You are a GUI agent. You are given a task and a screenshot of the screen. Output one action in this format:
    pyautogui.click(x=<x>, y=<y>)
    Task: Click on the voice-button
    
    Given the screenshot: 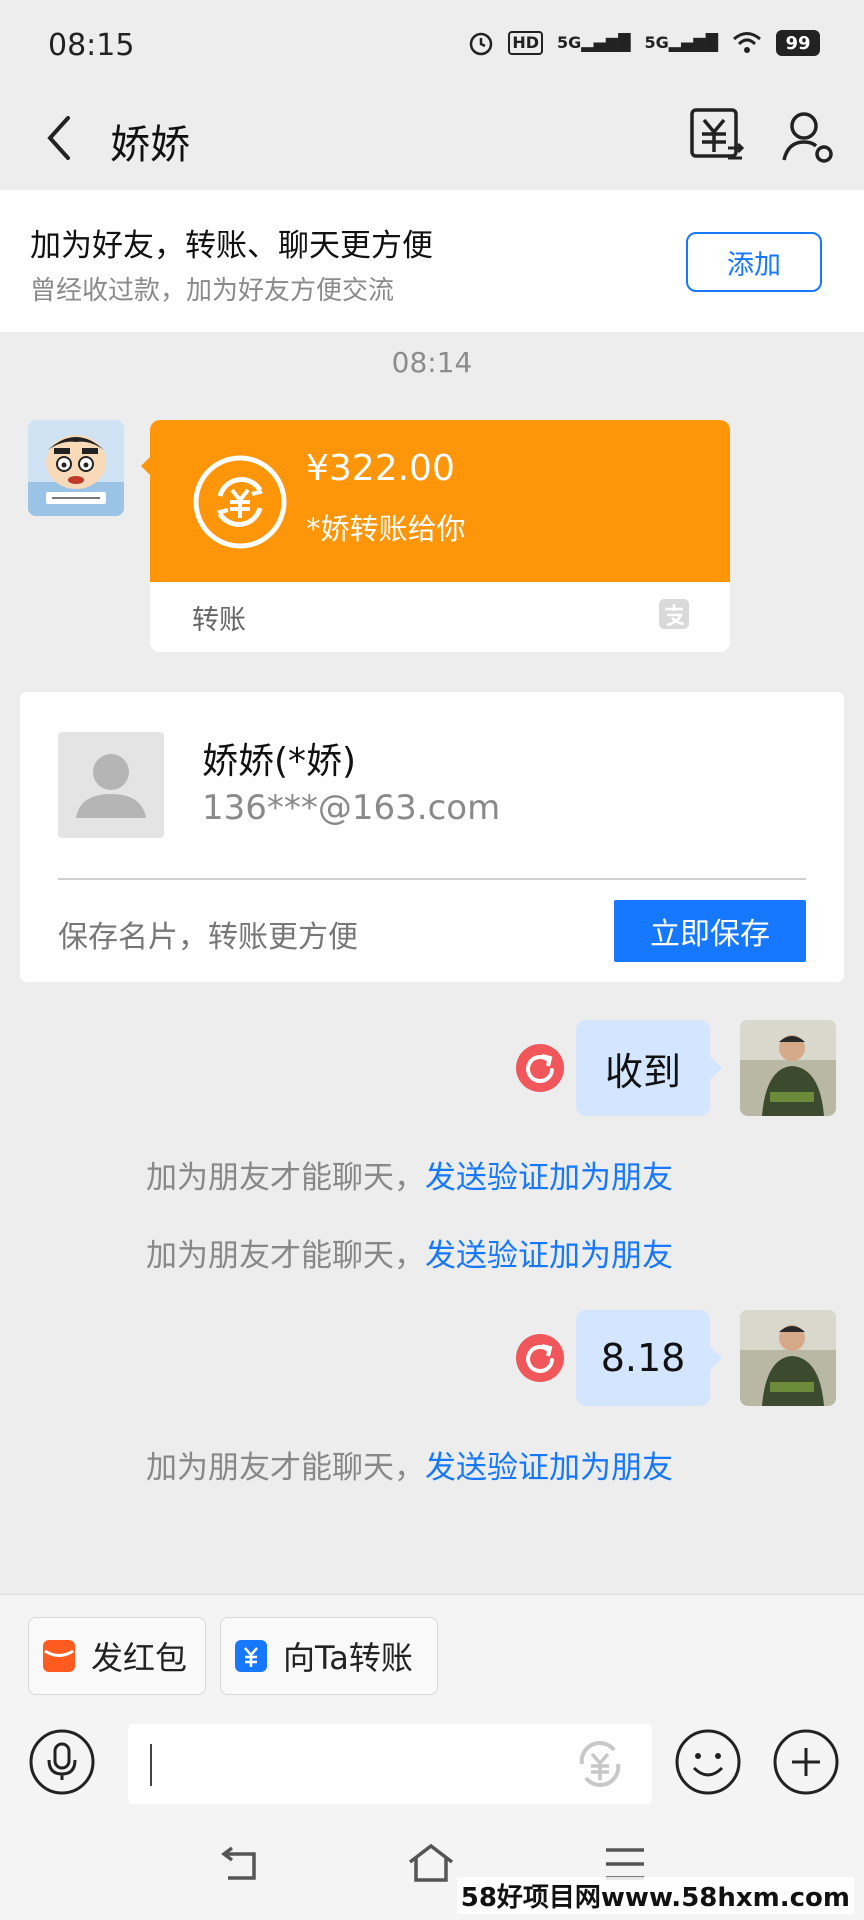 What is the action you would take?
    pyautogui.click(x=62, y=1762)
    